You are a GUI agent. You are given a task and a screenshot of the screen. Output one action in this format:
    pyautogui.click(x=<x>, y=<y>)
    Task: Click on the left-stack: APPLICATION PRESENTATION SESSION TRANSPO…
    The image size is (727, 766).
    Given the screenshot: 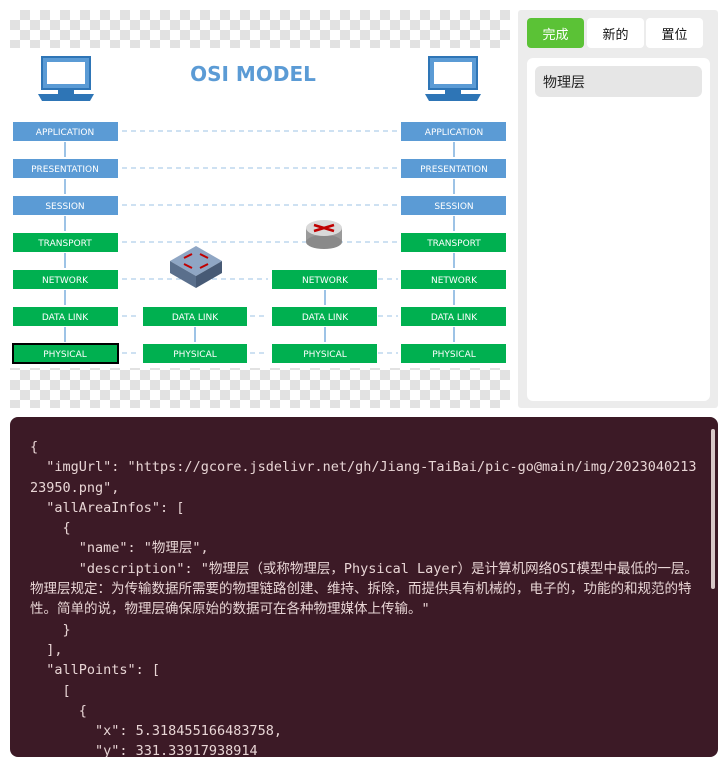 What is the action you would take?
    pyautogui.click(x=65, y=243)
    